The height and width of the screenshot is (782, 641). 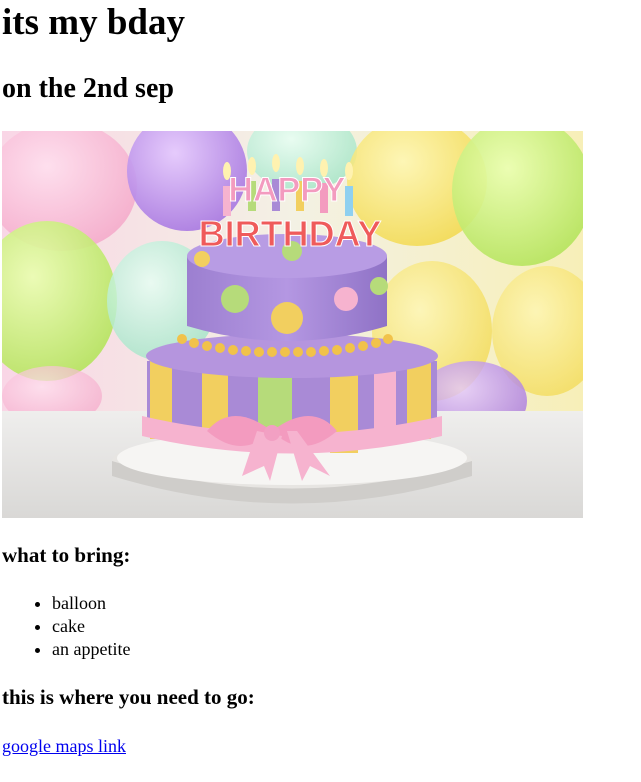 I want to click on bring-list: balloon cake an appetite, so click(x=66, y=626).